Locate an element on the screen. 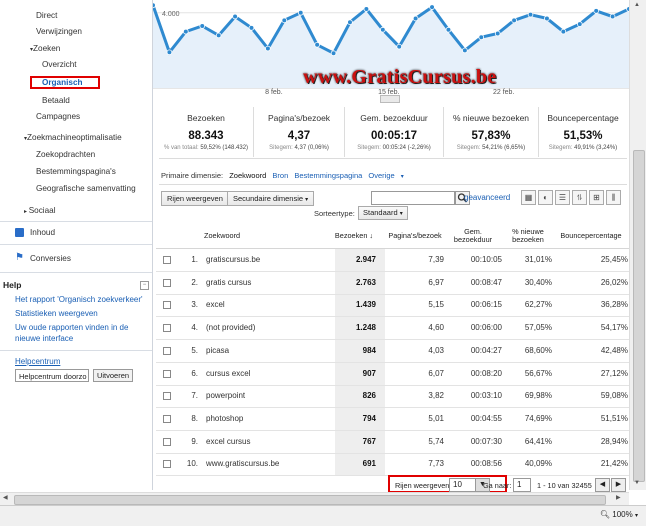 This screenshot has width=646, height=526. keyword-link: excel is located at coordinates (215, 305).